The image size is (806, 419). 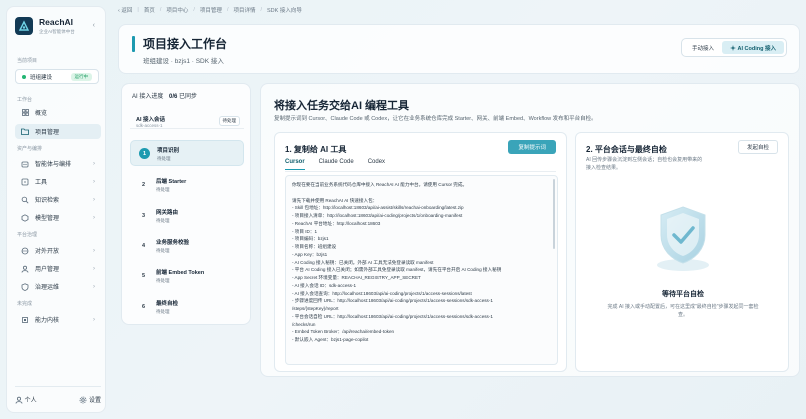 What do you see at coordinates (187, 276) in the screenshot?
I see `step-item: 5 前端 Embed Token 待处理` at bounding box center [187, 276].